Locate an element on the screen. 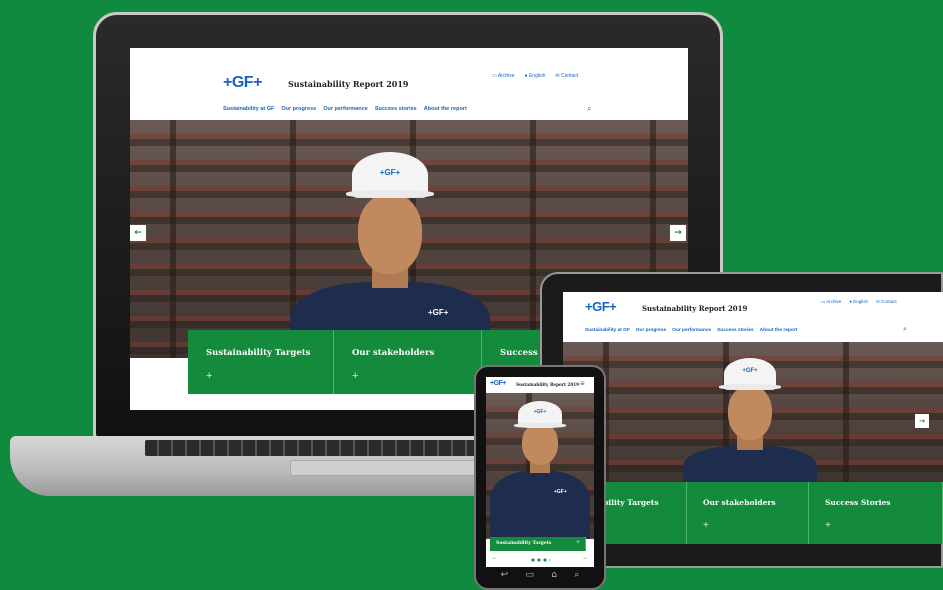 Image resolution: width=943 pixels, height=590 pixels. phone-nav-bar: ↩ ▭ ⌂ ⌕ is located at coordinates (540, 578).